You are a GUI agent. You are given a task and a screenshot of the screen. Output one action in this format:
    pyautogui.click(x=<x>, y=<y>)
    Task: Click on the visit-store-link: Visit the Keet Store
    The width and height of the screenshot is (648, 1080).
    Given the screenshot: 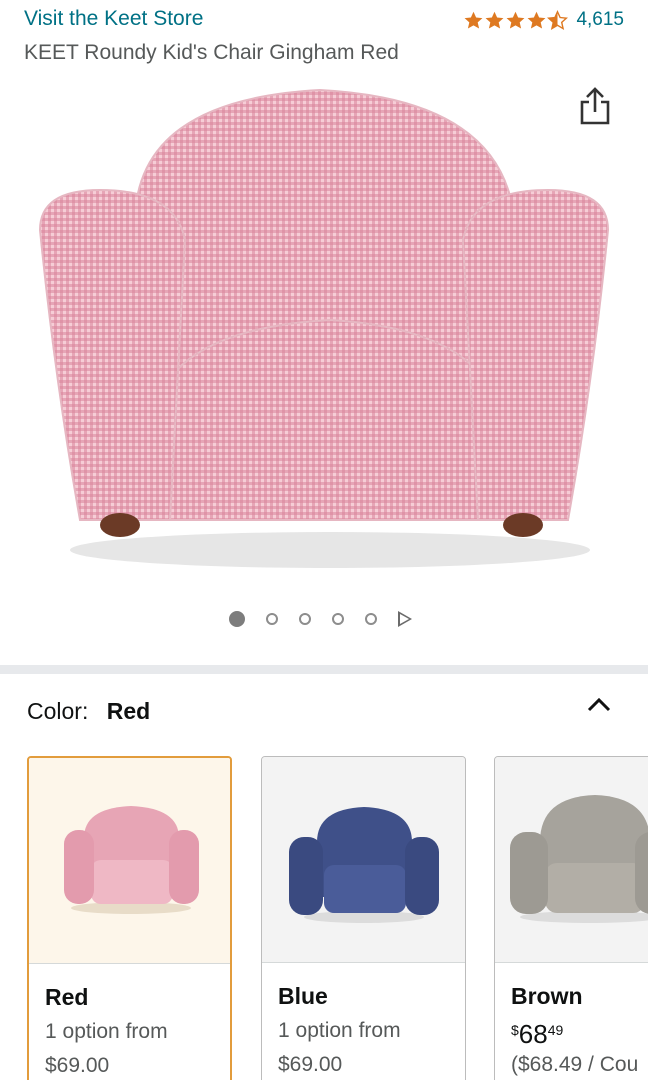 What is the action you would take?
    pyautogui.click(x=113, y=19)
    